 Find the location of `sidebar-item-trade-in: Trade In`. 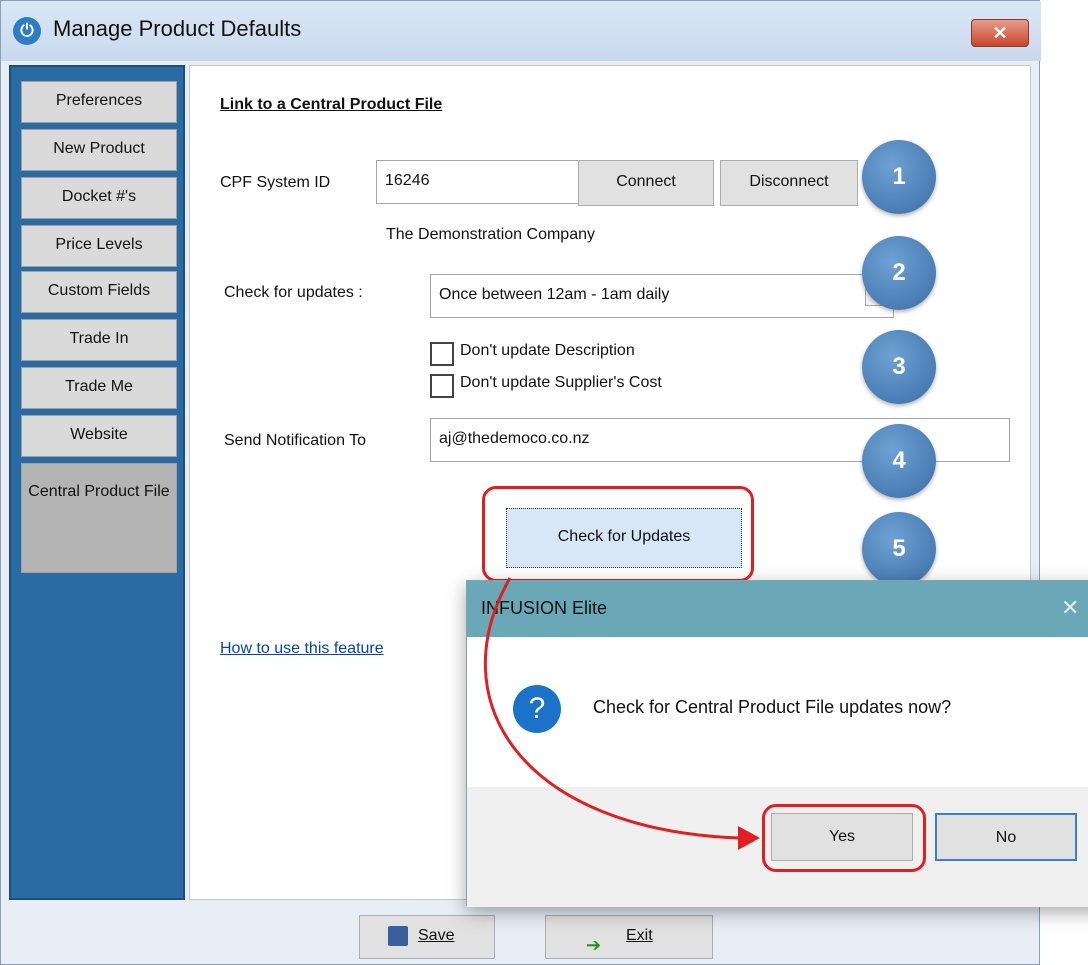

sidebar-item-trade-in: Trade In is located at coordinates (99, 340).